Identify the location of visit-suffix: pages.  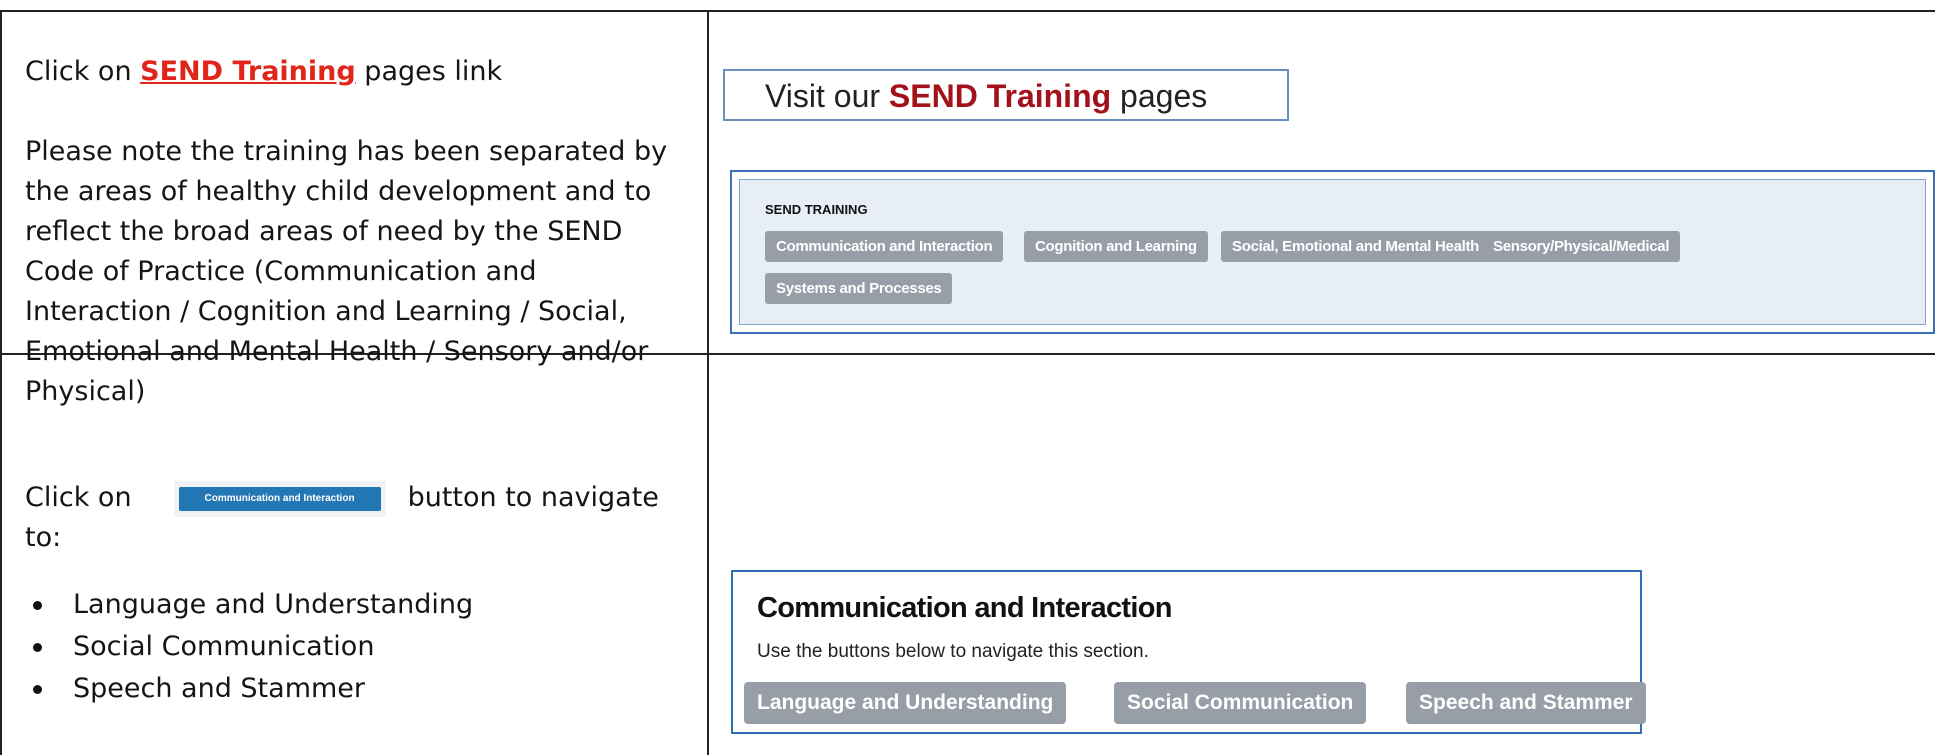
(1159, 96).